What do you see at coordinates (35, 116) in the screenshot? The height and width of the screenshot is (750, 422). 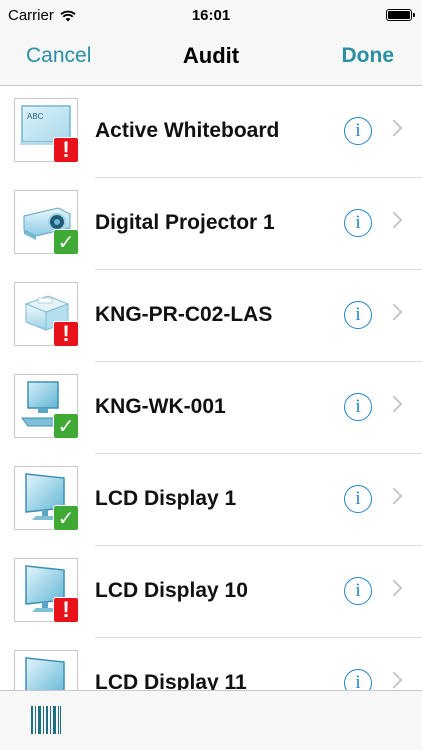 I see `whiteboard-text: ABC` at bounding box center [35, 116].